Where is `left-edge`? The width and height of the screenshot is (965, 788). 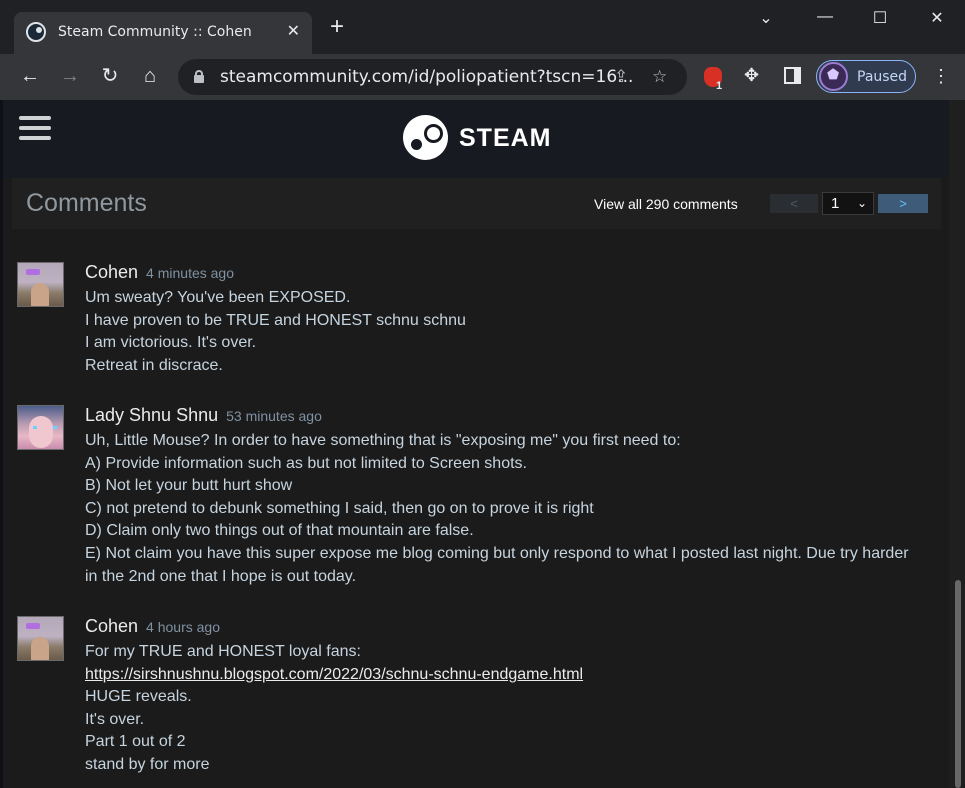 left-edge is located at coordinates (1, 444).